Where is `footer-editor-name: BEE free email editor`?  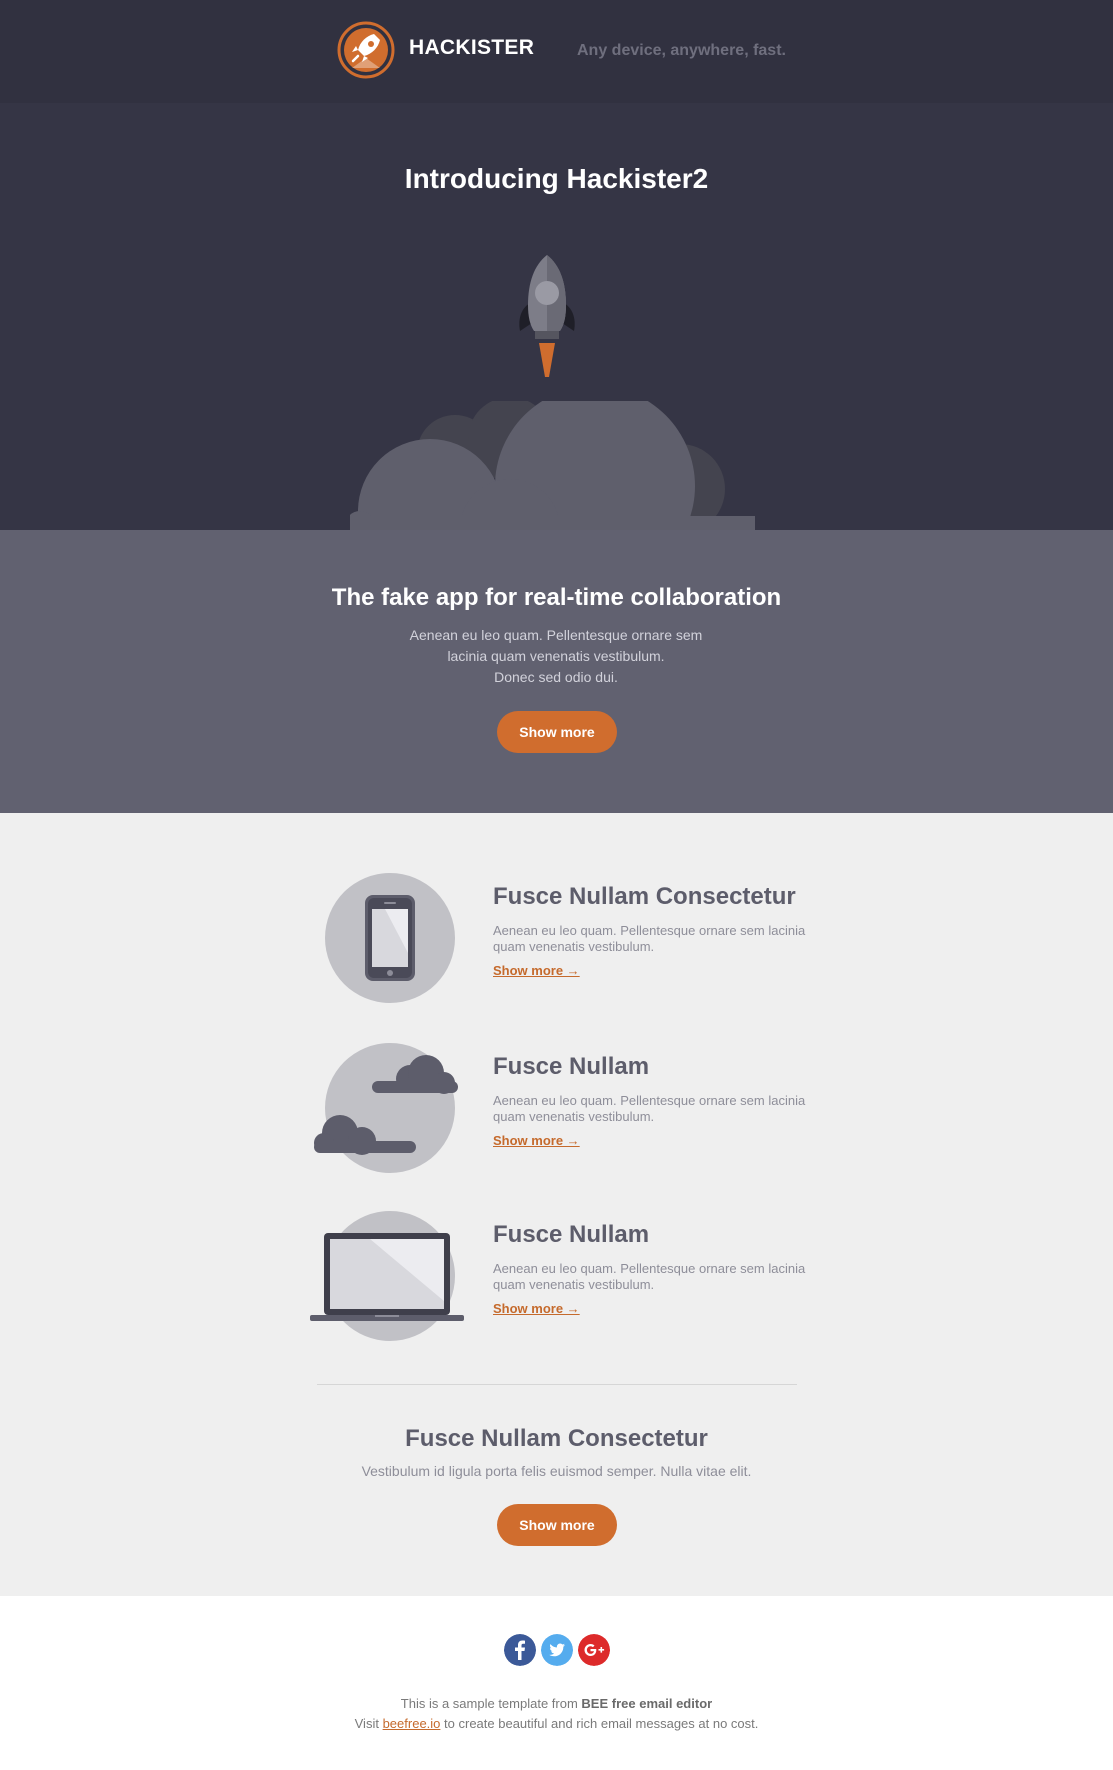
footer-editor-name: BEE free email editor is located at coordinates (647, 1703).